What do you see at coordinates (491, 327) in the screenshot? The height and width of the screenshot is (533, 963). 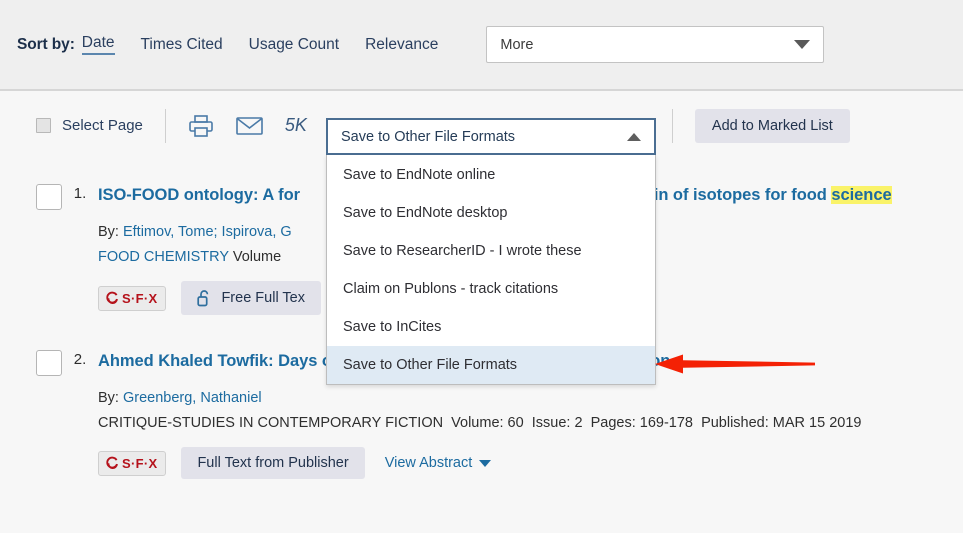 I see `save-option-incites: Save to InCites` at bounding box center [491, 327].